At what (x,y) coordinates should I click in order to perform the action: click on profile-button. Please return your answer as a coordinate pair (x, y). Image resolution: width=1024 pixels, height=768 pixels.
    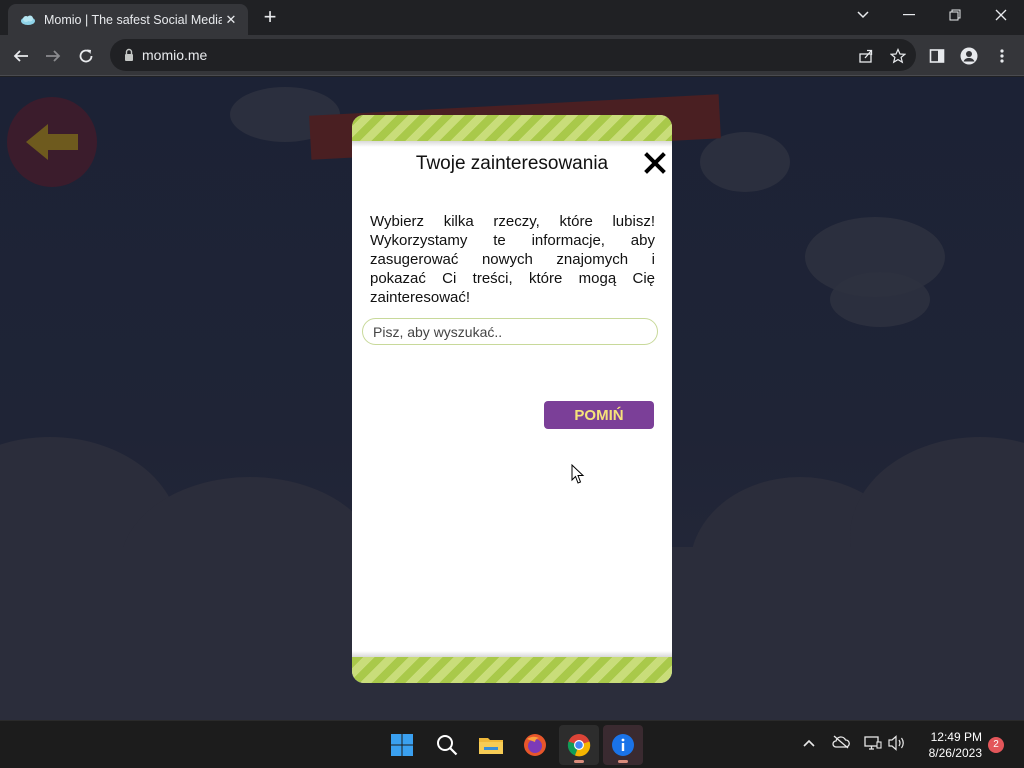
    Looking at the image, I should click on (969, 56).